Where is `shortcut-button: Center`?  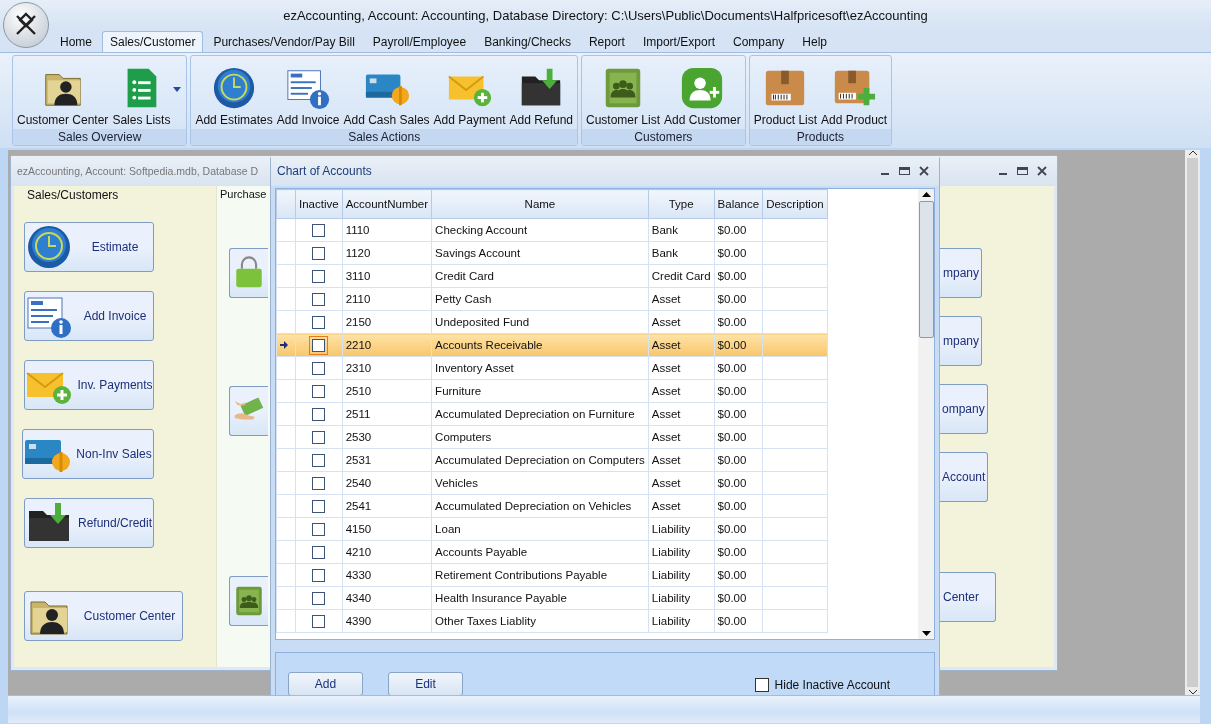 shortcut-button: Center is located at coordinates (967, 597).